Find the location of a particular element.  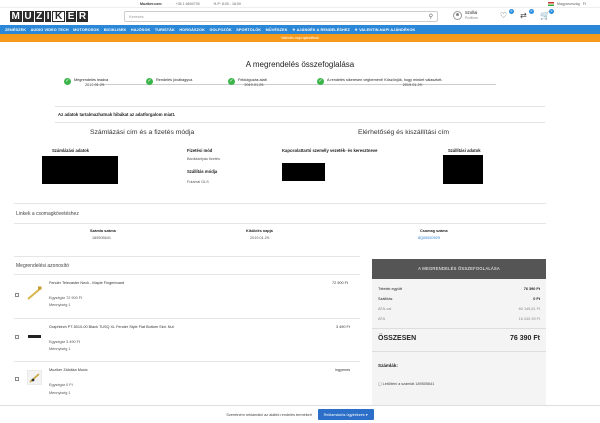

order-summary-header: A MEGRENDELÉS ÖSSZEFOGLALÁSA is located at coordinates (459, 269).